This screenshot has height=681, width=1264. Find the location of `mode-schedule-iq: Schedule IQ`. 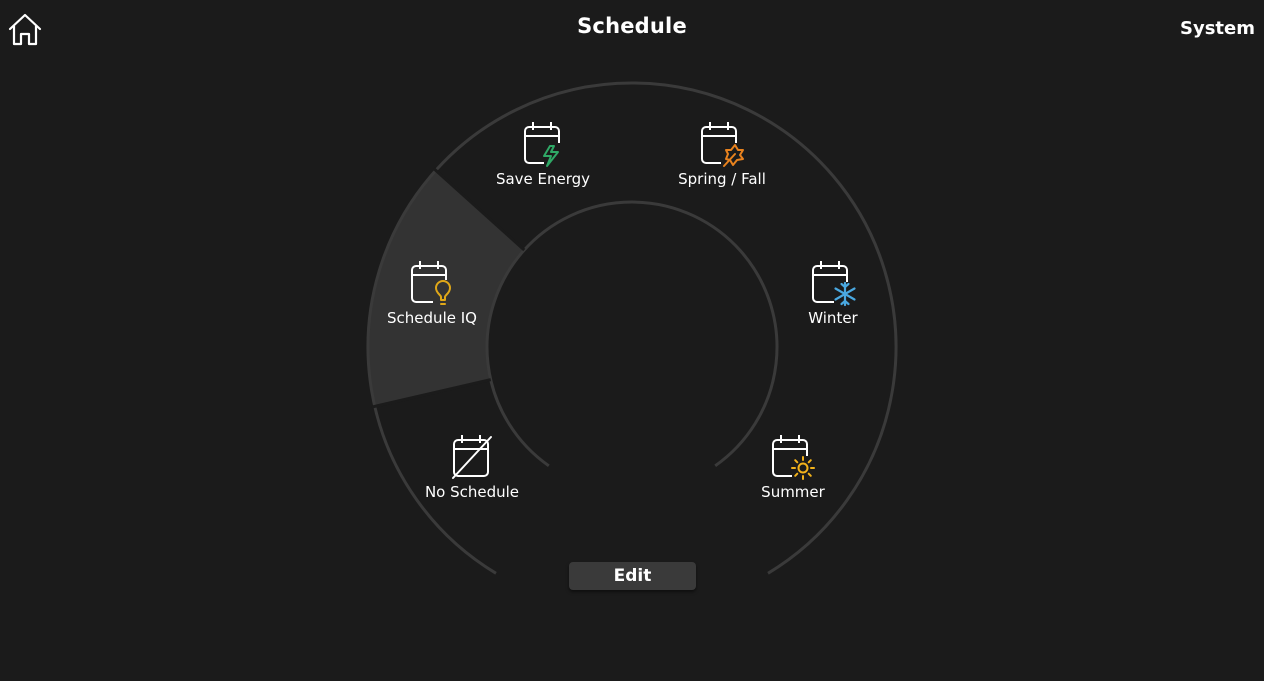

mode-schedule-iq: Schedule IQ is located at coordinates (432, 292).